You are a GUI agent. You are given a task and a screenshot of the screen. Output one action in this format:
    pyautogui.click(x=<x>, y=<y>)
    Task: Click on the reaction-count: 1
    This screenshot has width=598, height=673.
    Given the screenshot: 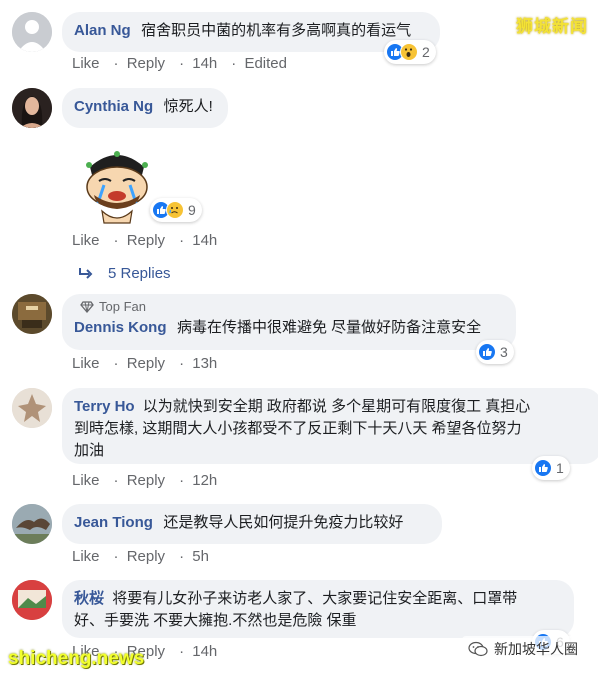 What is the action you would take?
    pyautogui.click(x=560, y=468)
    